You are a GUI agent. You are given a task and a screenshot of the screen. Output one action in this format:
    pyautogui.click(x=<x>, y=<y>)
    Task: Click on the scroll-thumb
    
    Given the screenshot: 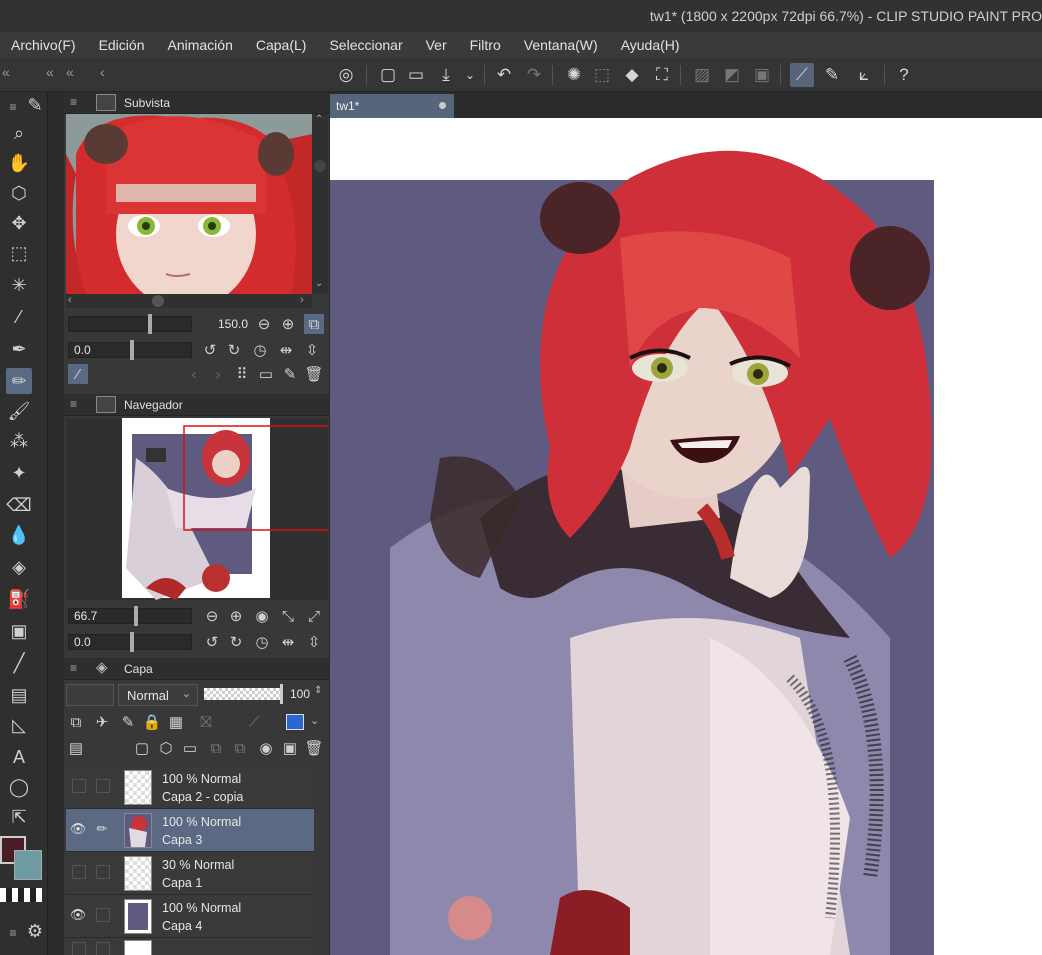 What is the action you would take?
    pyautogui.click(x=320, y=166)
    